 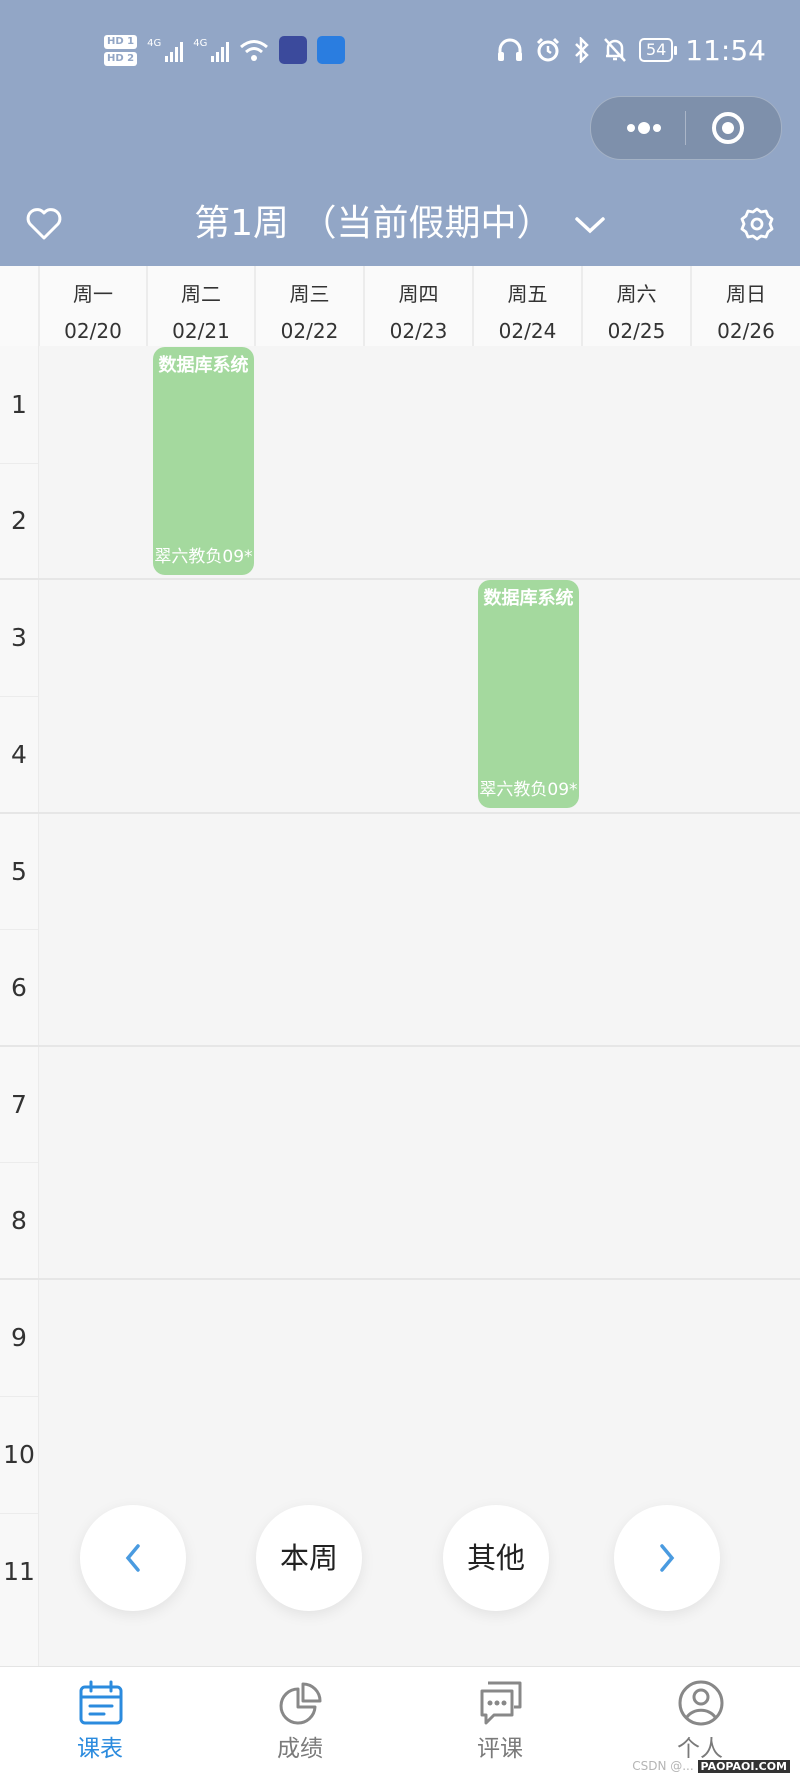 What do you see at coordinates (547, 49) in the screenshot?
I see `alarm-icon` at bounding box center [547, 49].